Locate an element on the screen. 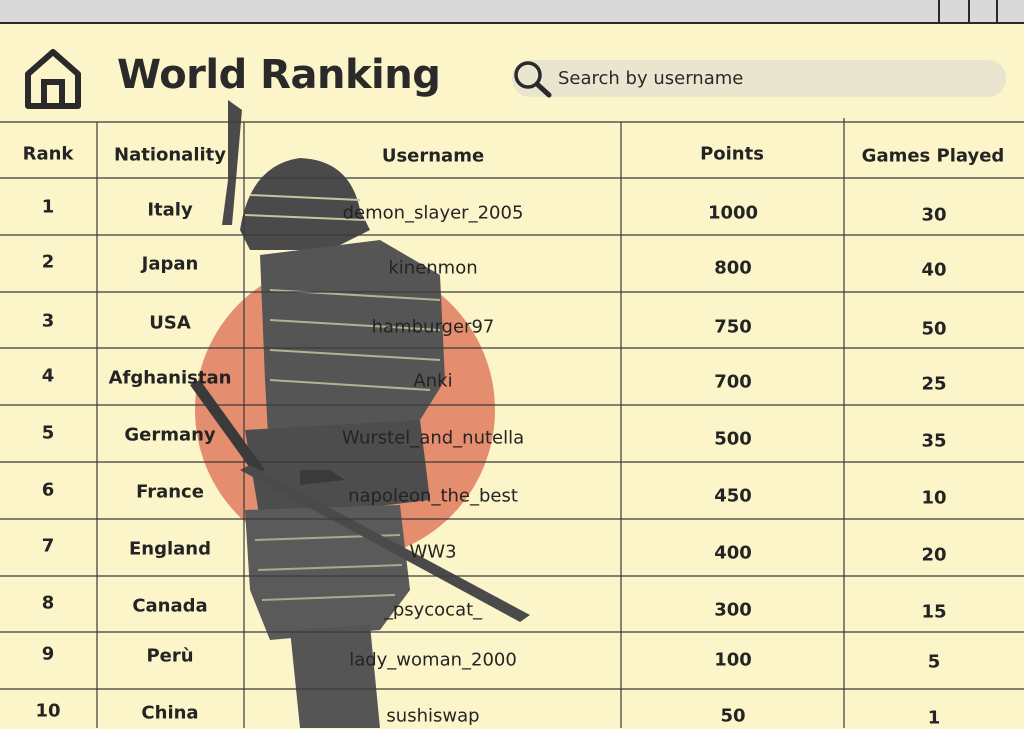  search-bar: Search by username is located at coordinates (758, 79).